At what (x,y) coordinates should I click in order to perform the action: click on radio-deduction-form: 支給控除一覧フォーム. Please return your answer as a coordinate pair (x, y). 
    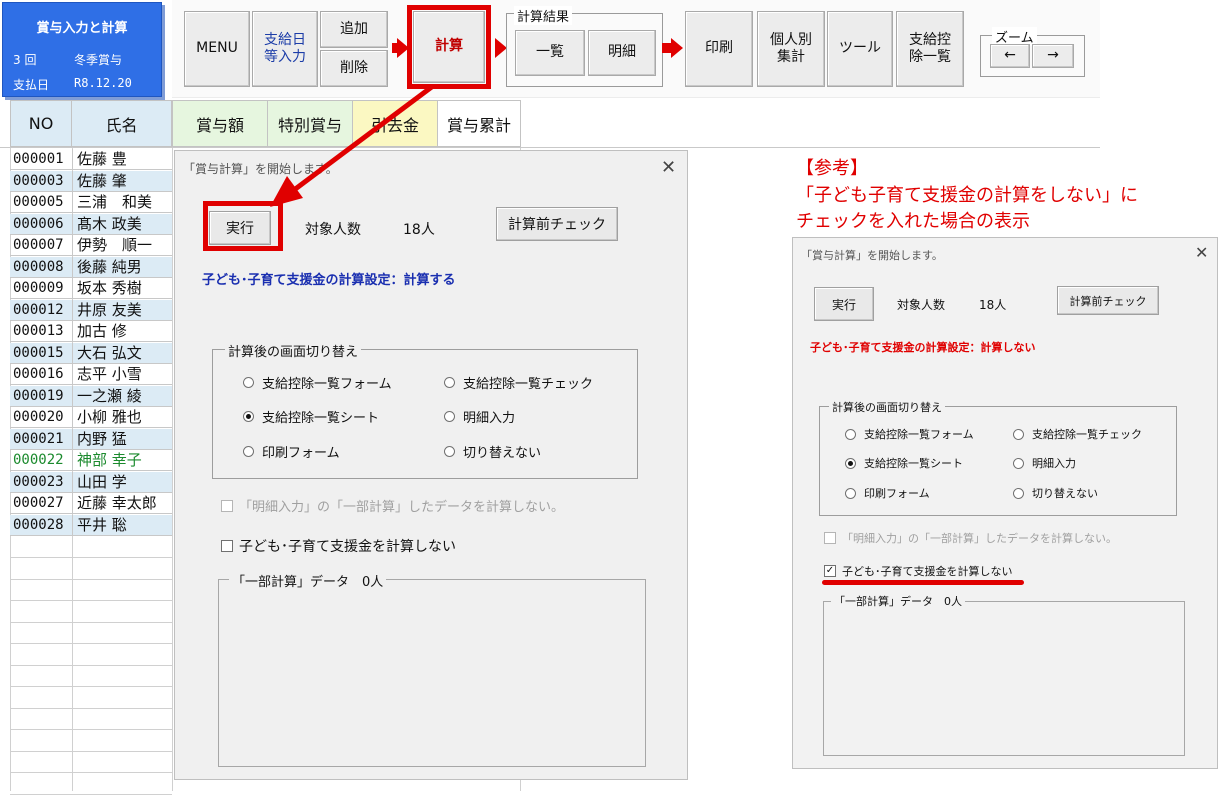
    Looking at the image, I should click on (909, 434).